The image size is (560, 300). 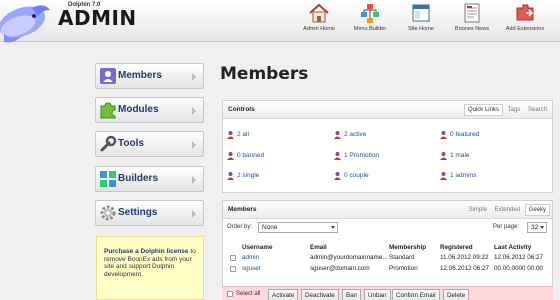 What do you see at coordinates (525, 12) in the screenshot?
I see `extensions-icon` at bounding box center [525, 12].